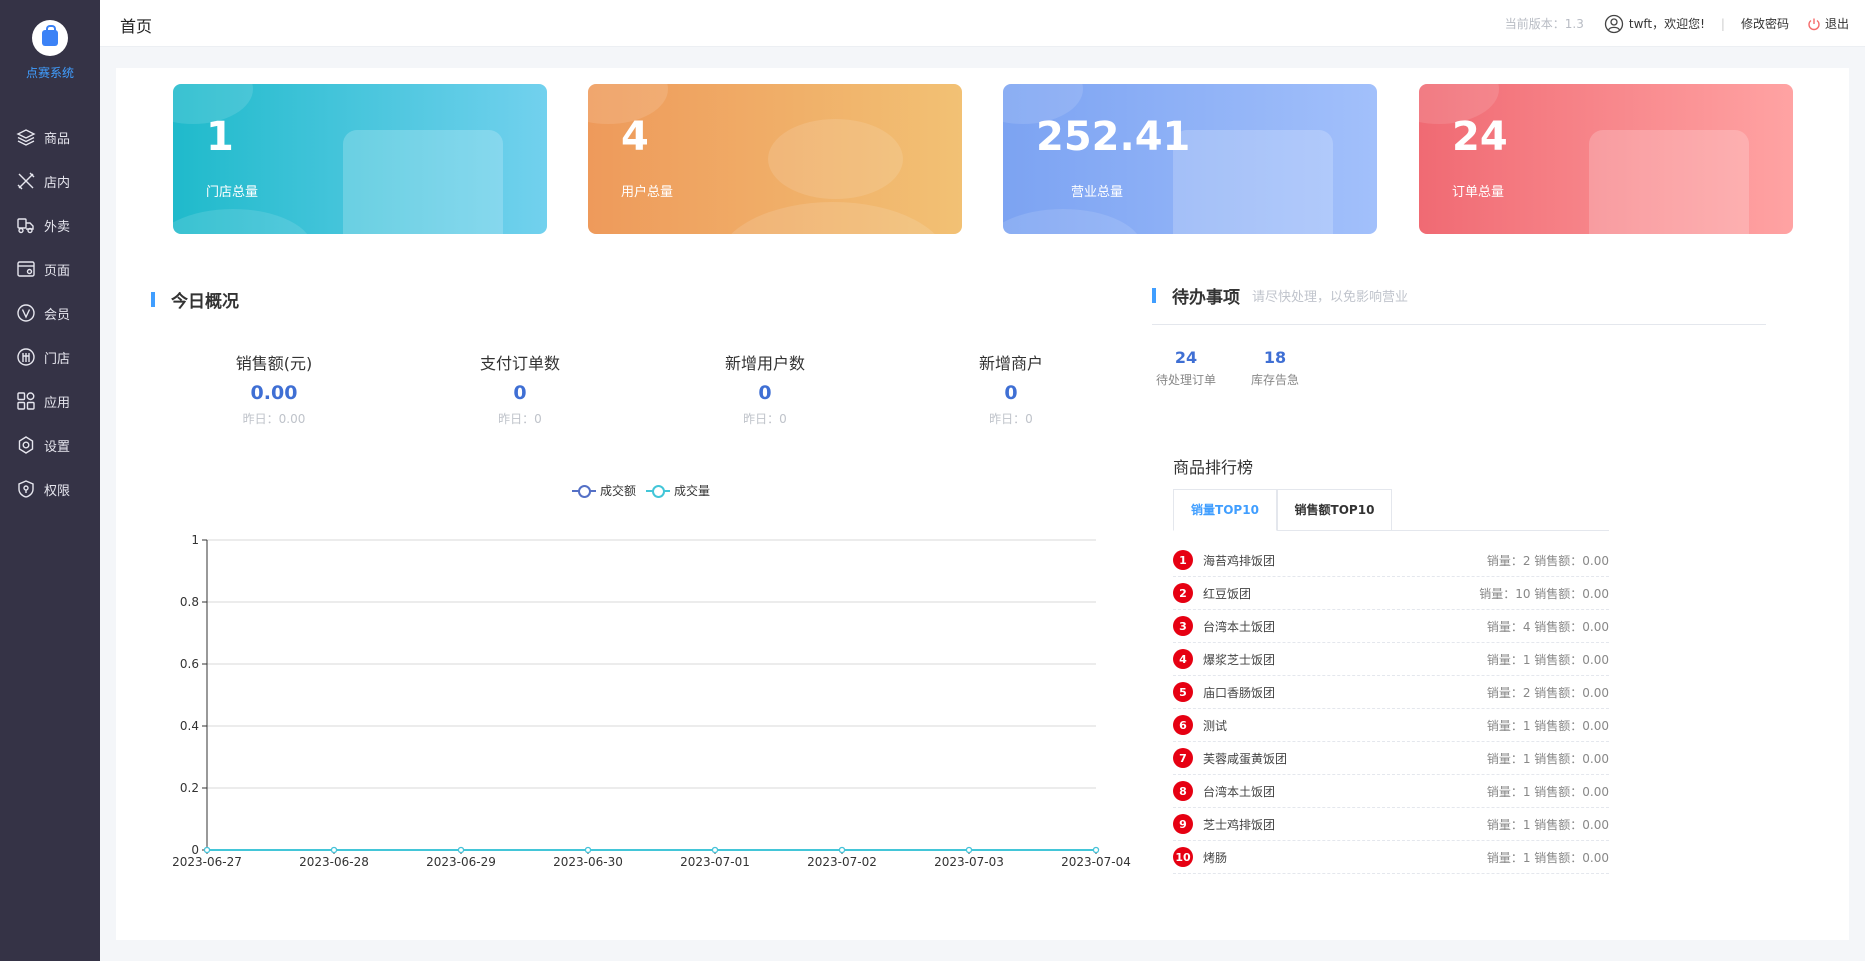  What do you see at coordinates (1459, 324) in the screenshot?
I see `todo-divider` at bounding box center [1459, 324].